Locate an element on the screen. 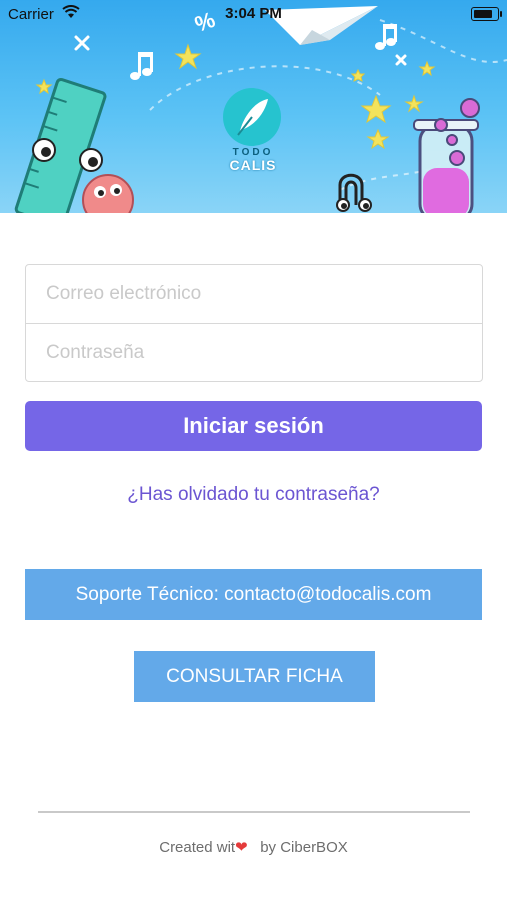 This screenshot has width=507, height=900. consult-record-button: CONSULTAR FICHA is located at coordinates (254, 676).